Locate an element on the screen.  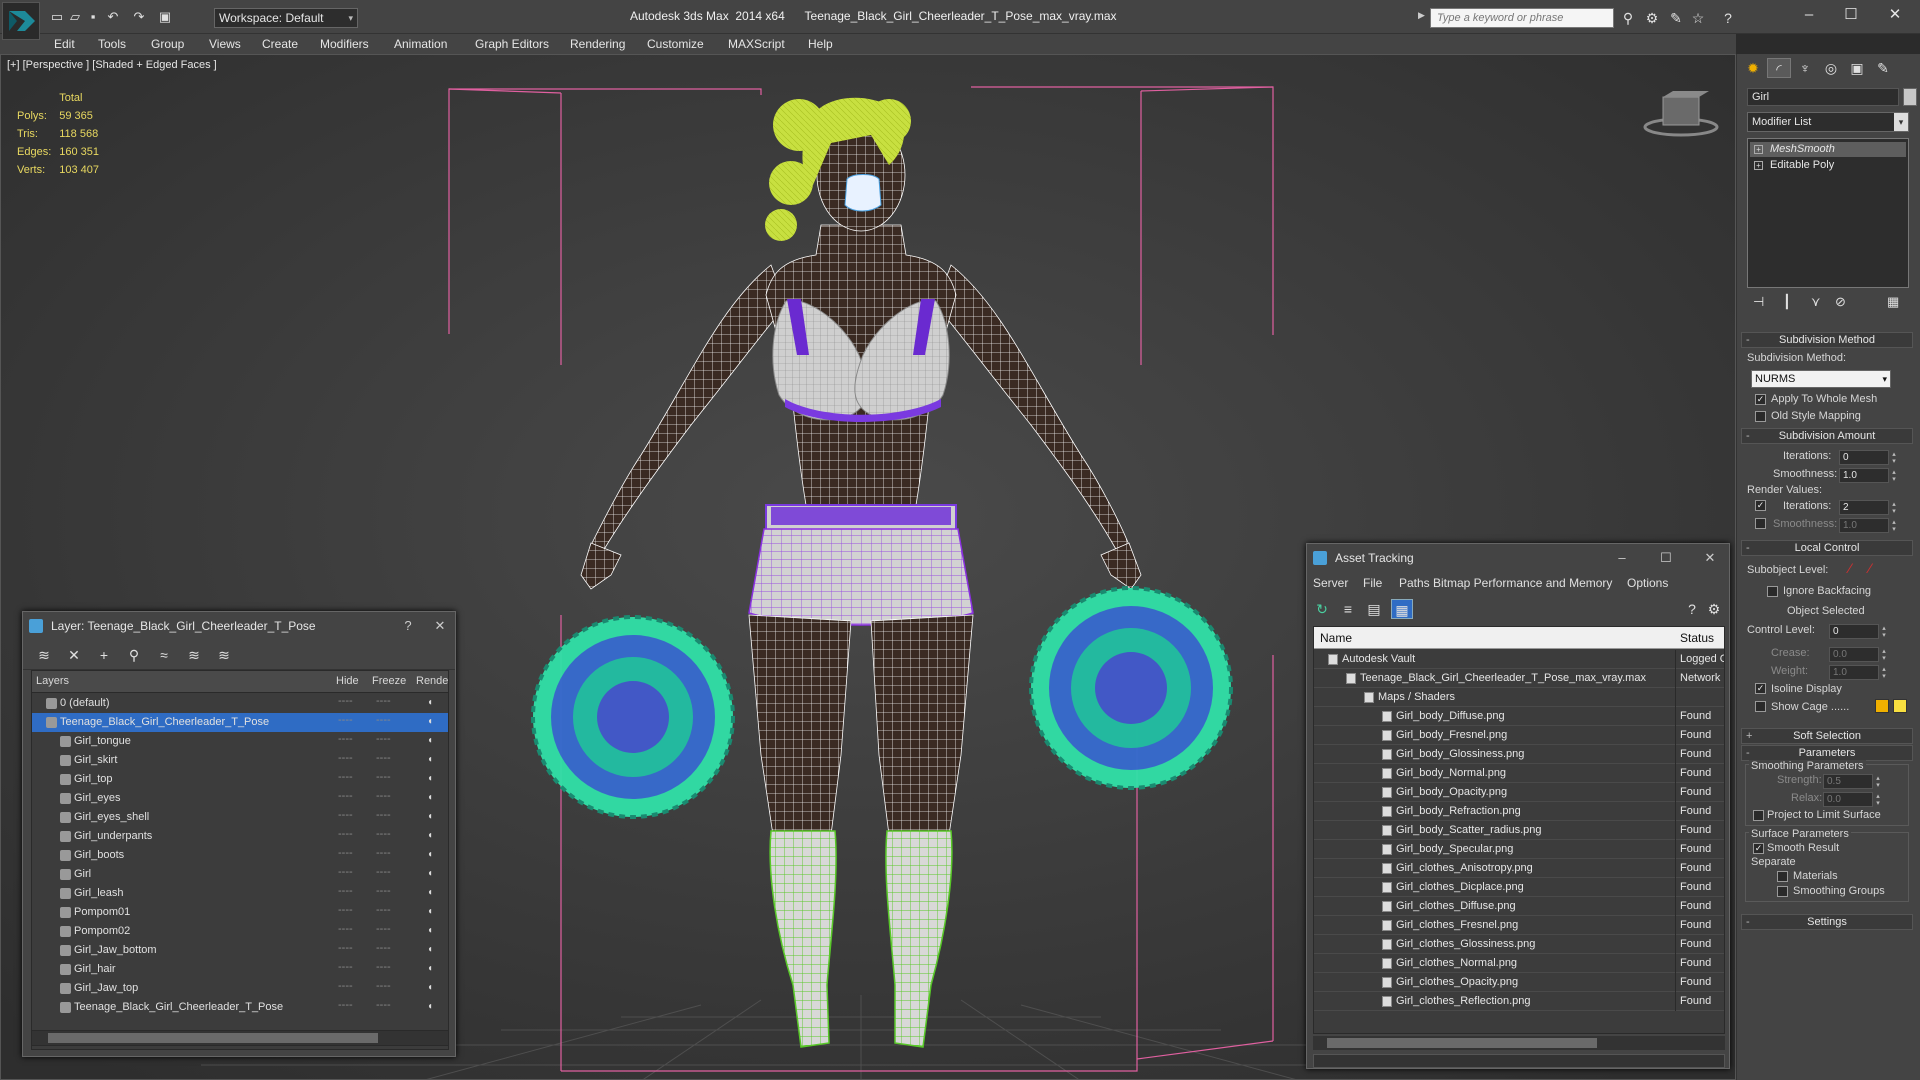
asset-row: Maps / Shaders is located at coordinates (1519, 697).